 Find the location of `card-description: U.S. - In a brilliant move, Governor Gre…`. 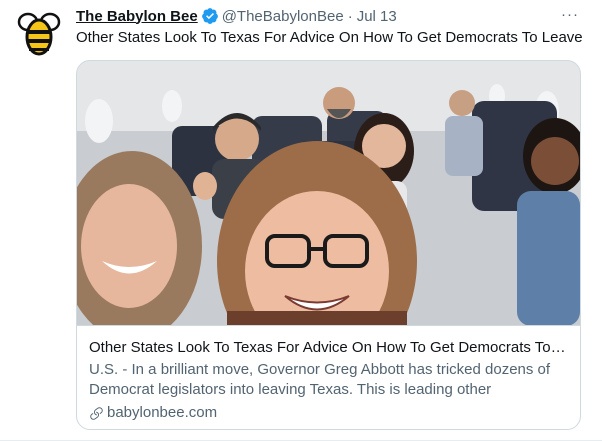

card-description: U.S. - In a brilliant move, Governor Gre… is located at coordinates (320, 379).